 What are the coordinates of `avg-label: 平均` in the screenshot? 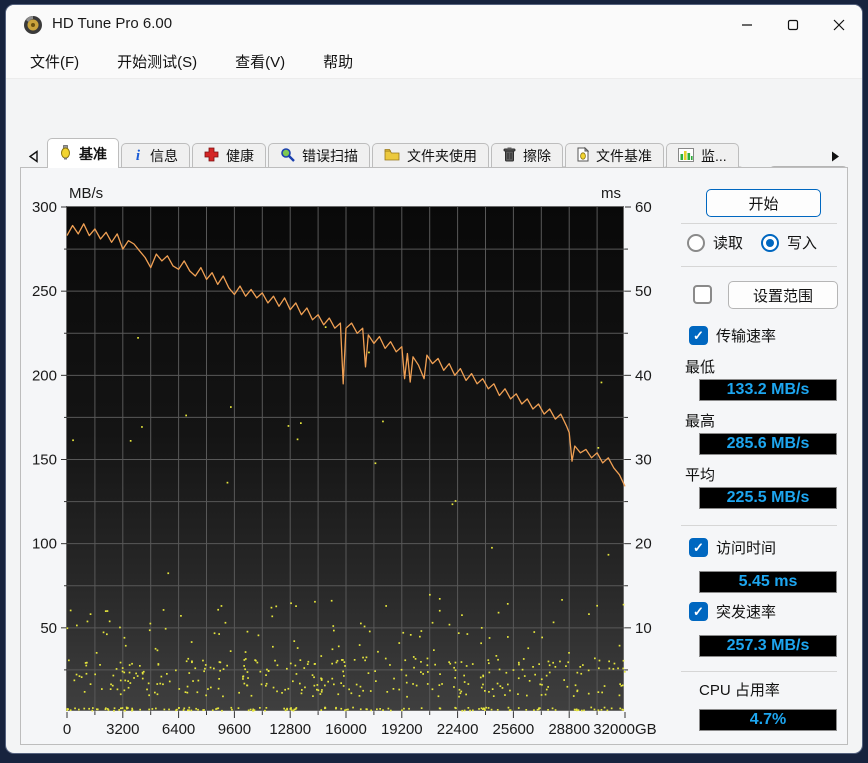 It's located at (700, 475).